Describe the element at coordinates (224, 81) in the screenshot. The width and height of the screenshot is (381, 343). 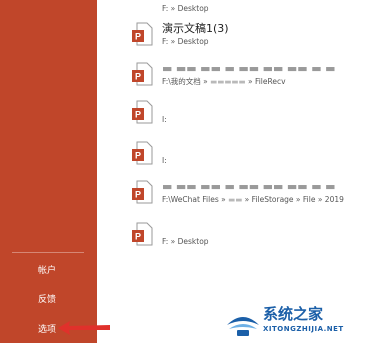
I see `file-path: F:\我的文档 » ▬▬▬▬▬ » FileRecv` at that location.